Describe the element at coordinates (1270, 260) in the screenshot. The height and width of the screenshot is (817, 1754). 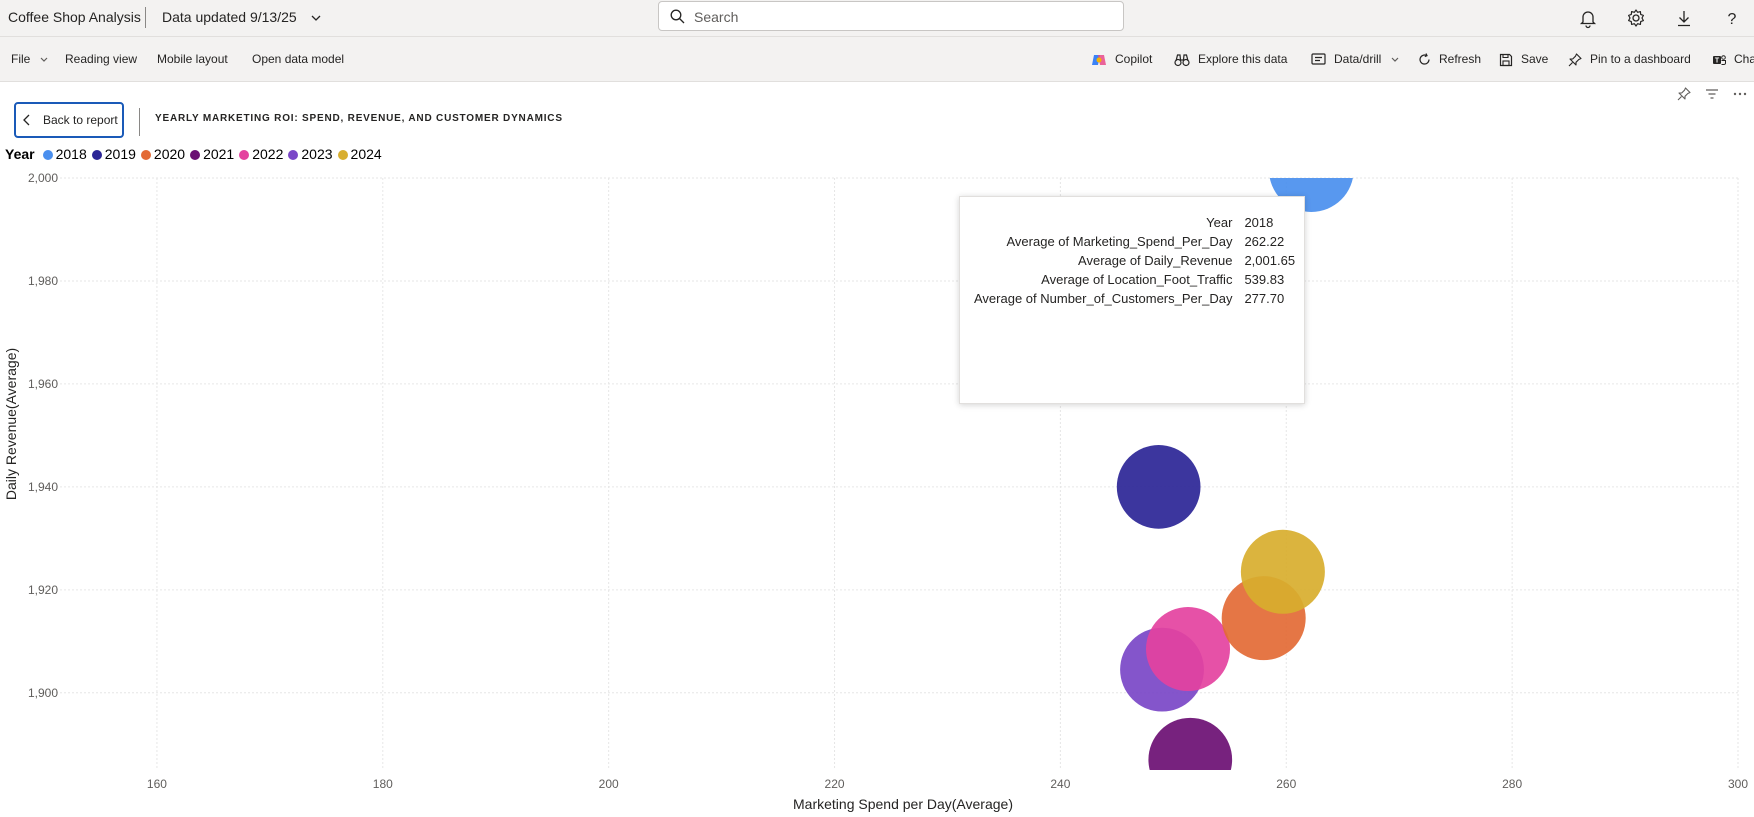
I see `tooltip-value: 2,001.65` at that location.